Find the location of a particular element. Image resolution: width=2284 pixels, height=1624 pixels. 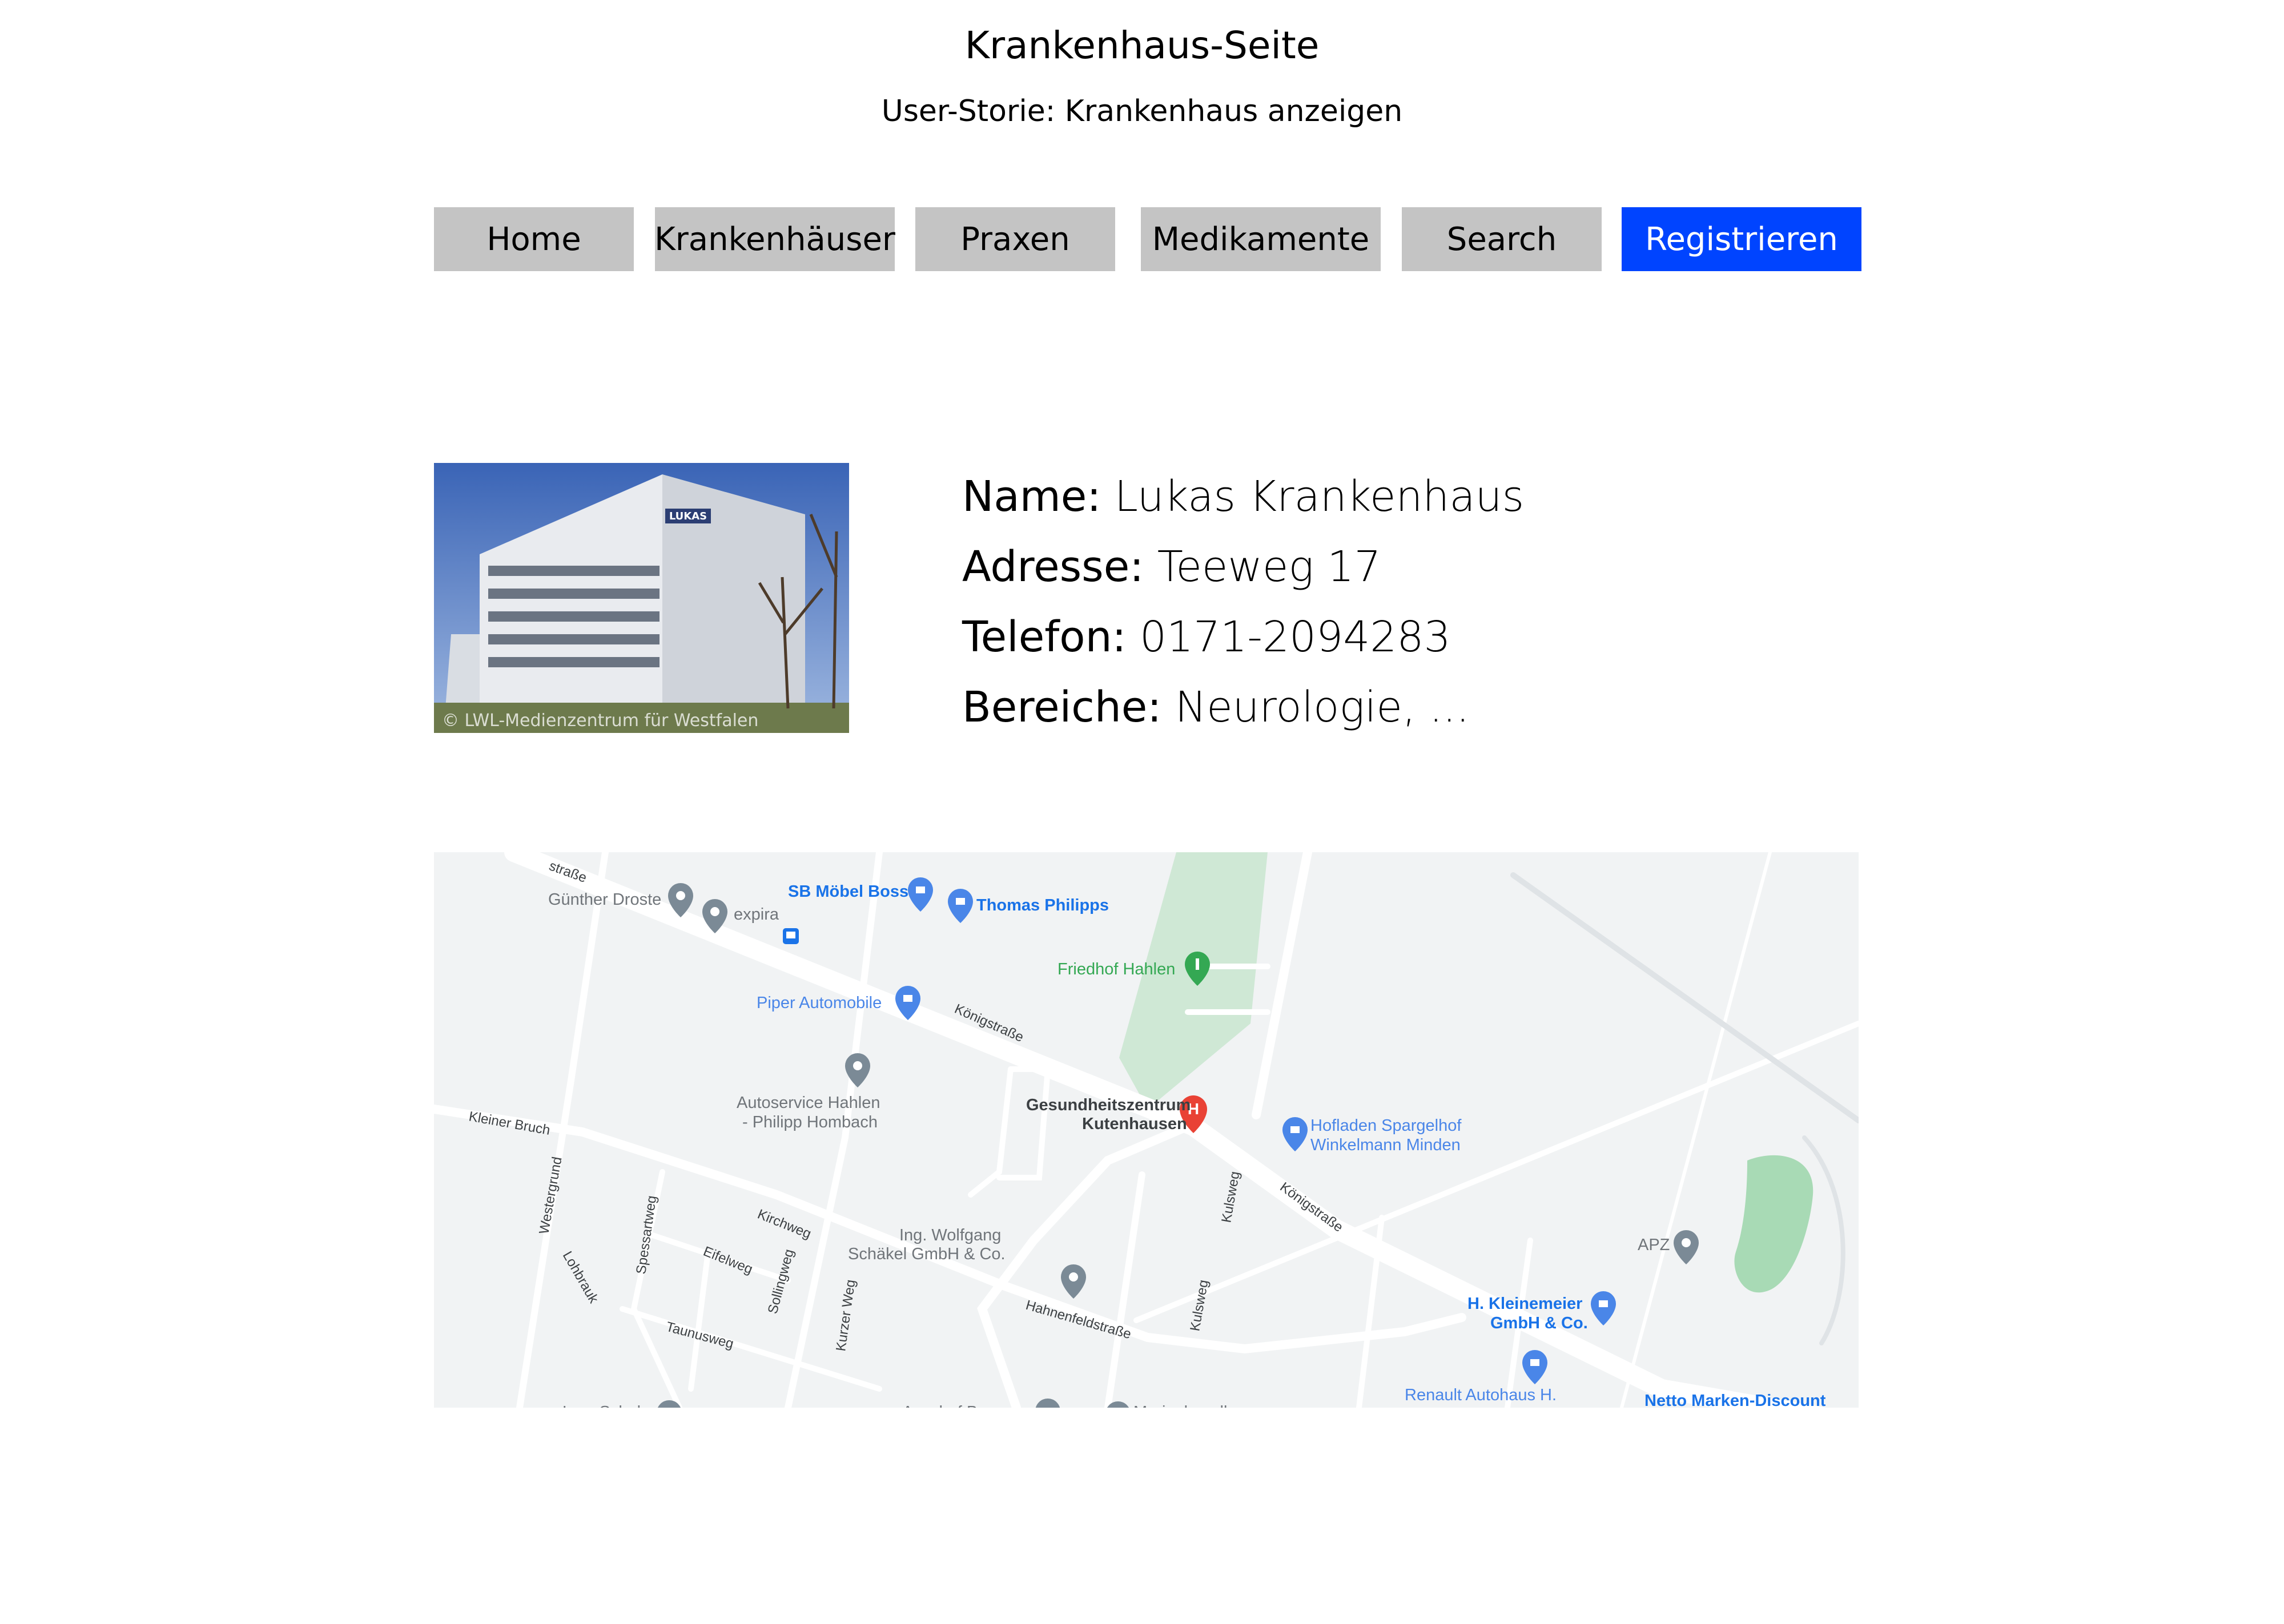

place-label: Autoservice Hahlen is located at coordinates (808, 1103).